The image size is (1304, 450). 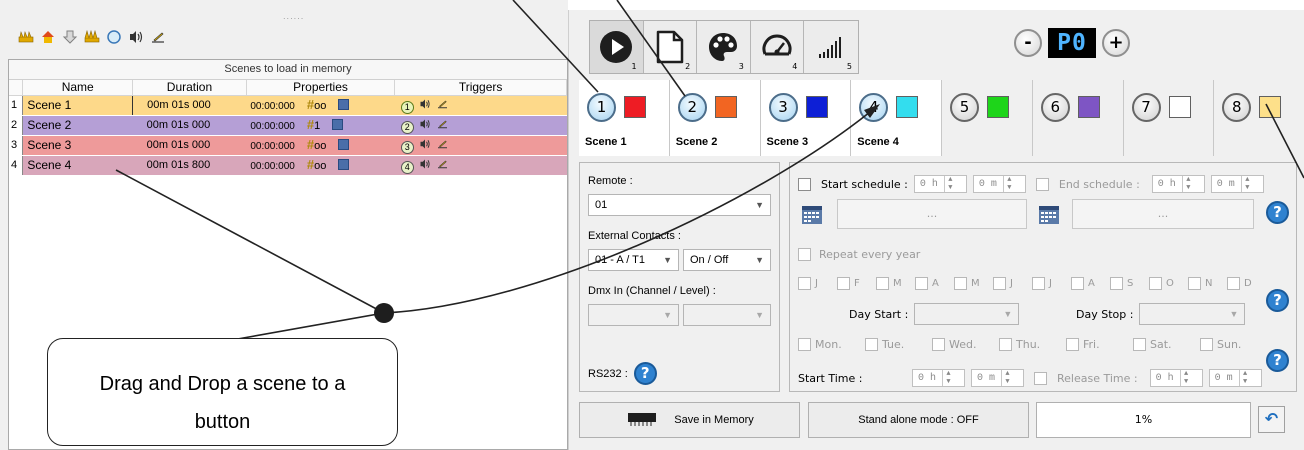 I want to click on end-hour-spinner: 0 h ▲ ▼, so click(x=1178, y=184).